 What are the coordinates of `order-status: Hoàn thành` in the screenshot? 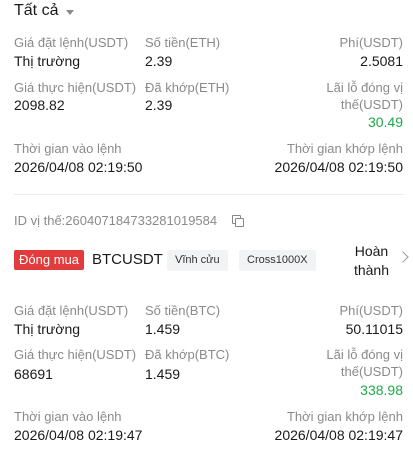 It's located at (371, 261).